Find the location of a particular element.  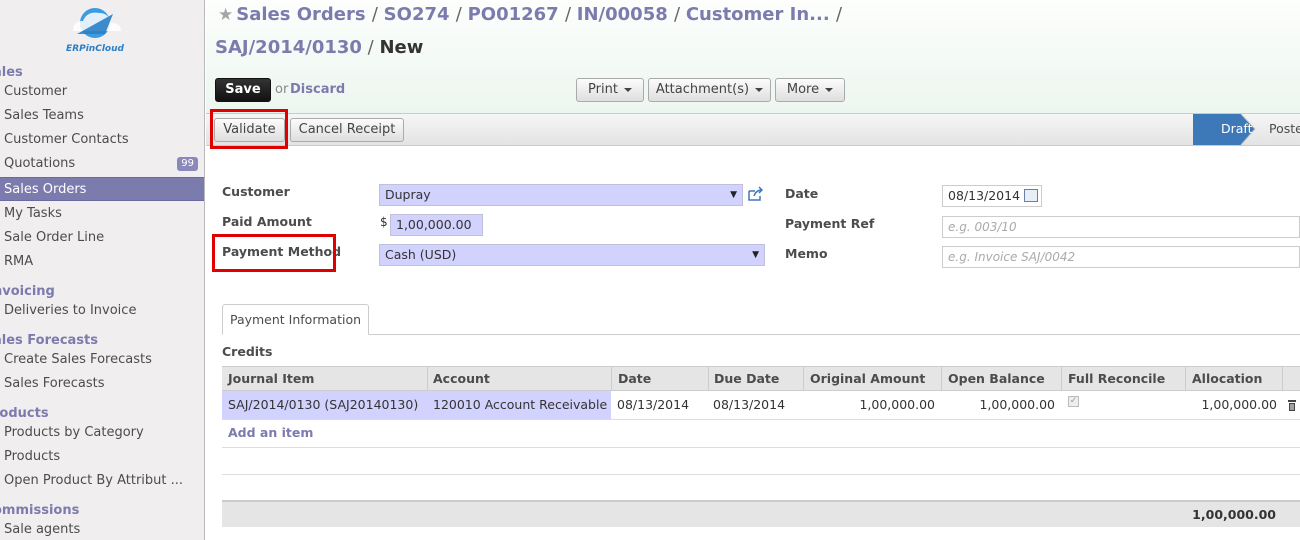

breadcrumb-in00058: IN/00058 is located at coordinates (622, 14).